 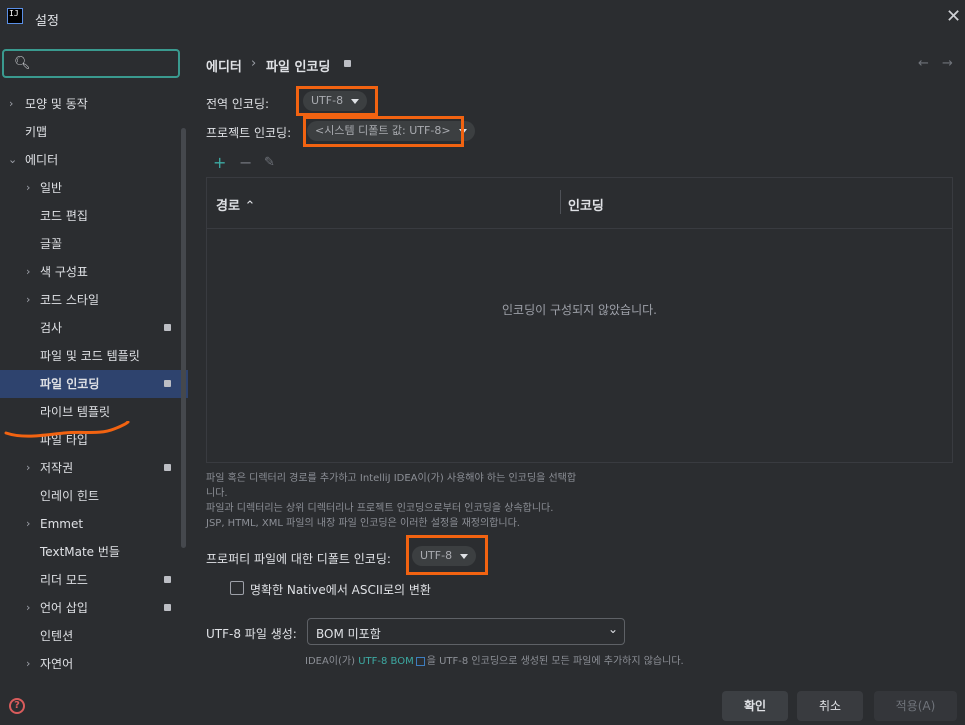 I want to click on bom-select-value: BOM 미포함, so click(x=348, y=634).